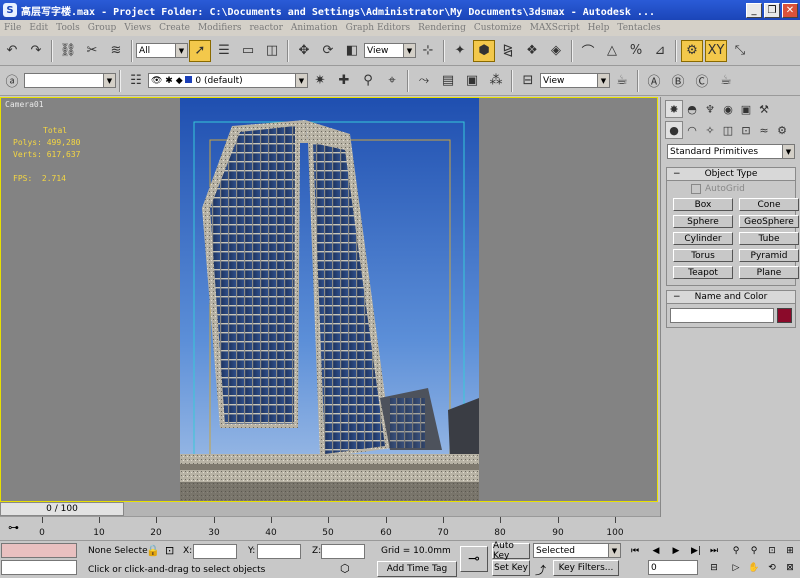 This screenshot has width=800, height=578. I want to click on set-key-button: Set Key, so click(511, 568).